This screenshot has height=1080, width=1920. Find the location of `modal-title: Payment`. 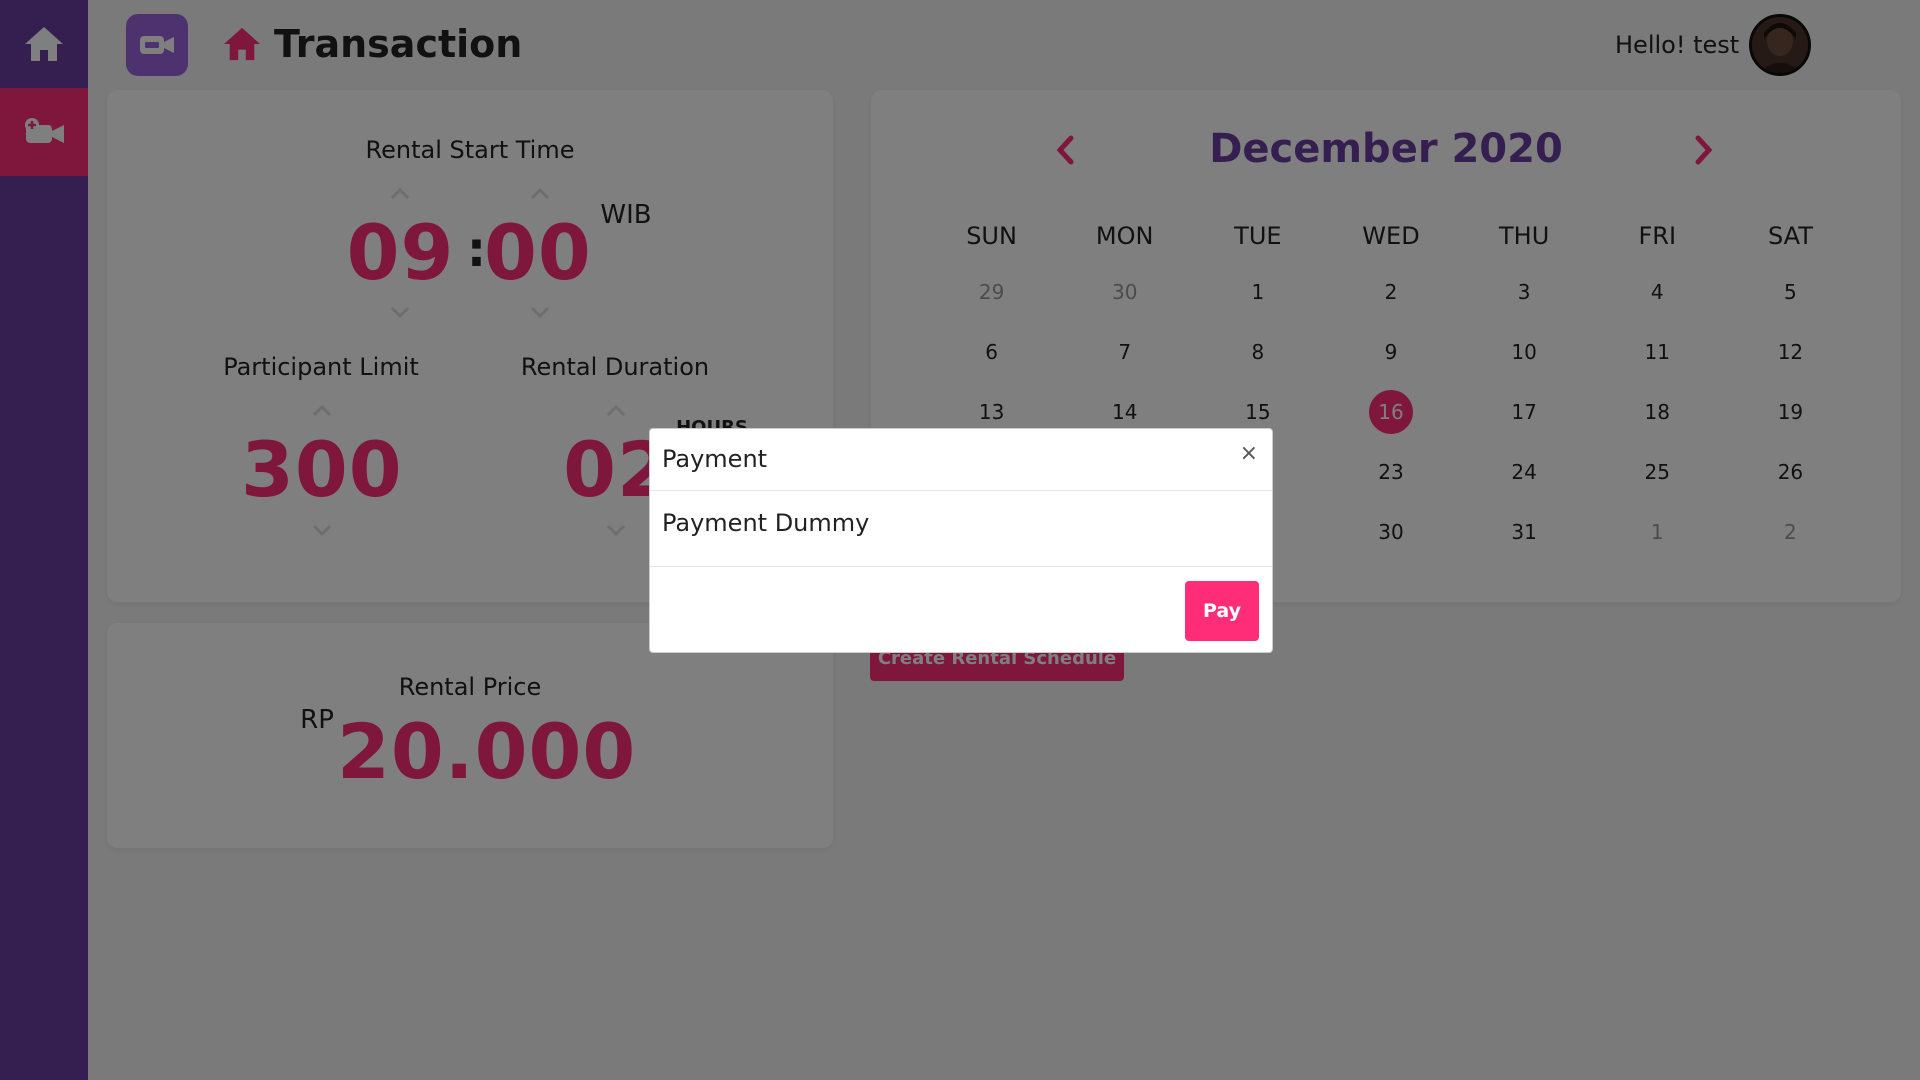

modal-title: Payment is located at coordinates (715, 459).